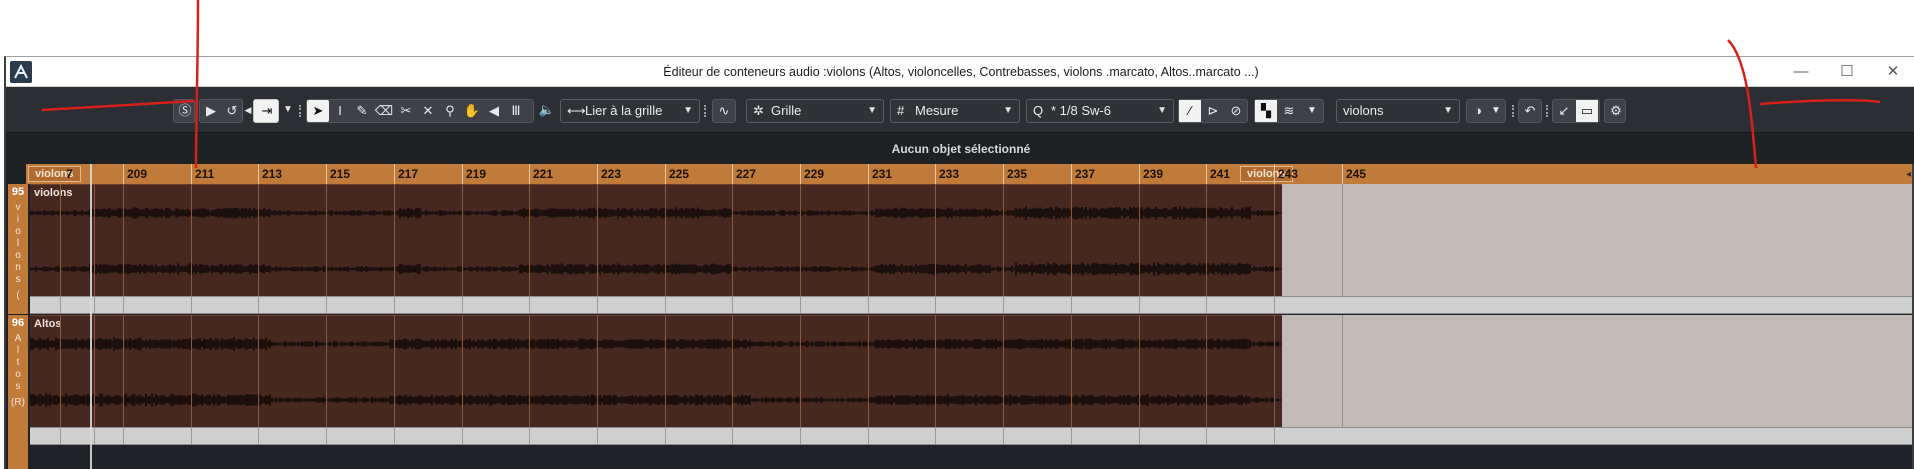 This screenshot has width=1914, height=469. What do you see at coordinates (248, 110) in the screenshot?
I see `left-arrow-icon: ◀` at bounding box center [248, 110].